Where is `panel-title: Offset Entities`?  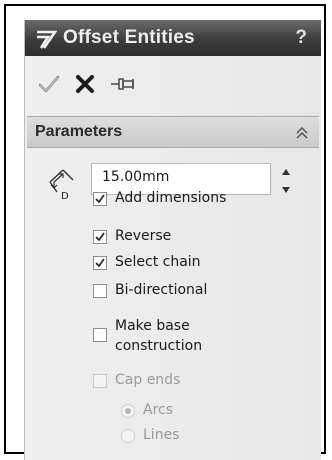
panel-title: Offset Entities is located at coordinates (129, 37).